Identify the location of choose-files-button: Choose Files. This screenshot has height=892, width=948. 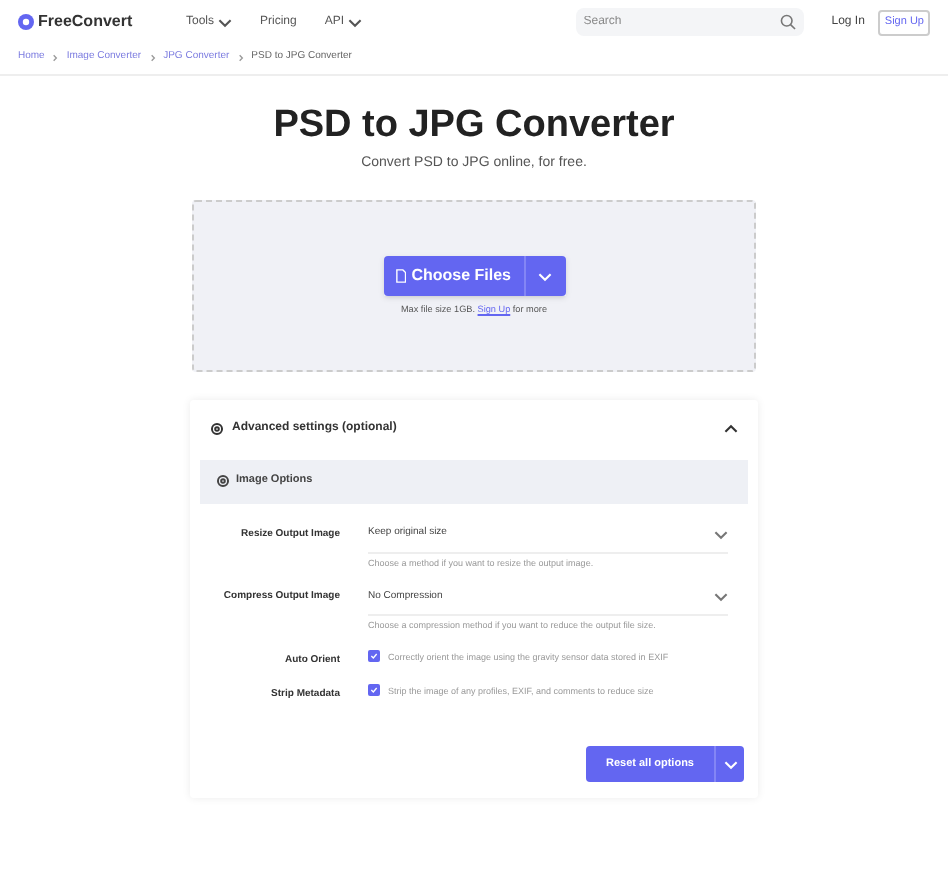
(453, 276).